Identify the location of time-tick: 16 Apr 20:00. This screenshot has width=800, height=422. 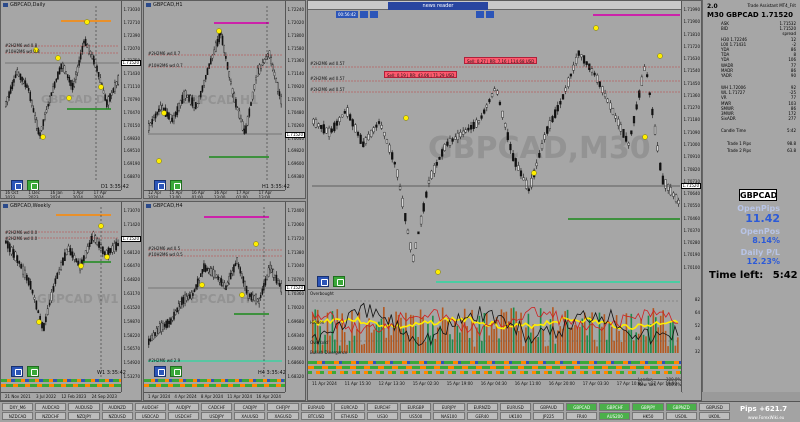
(561, 383).